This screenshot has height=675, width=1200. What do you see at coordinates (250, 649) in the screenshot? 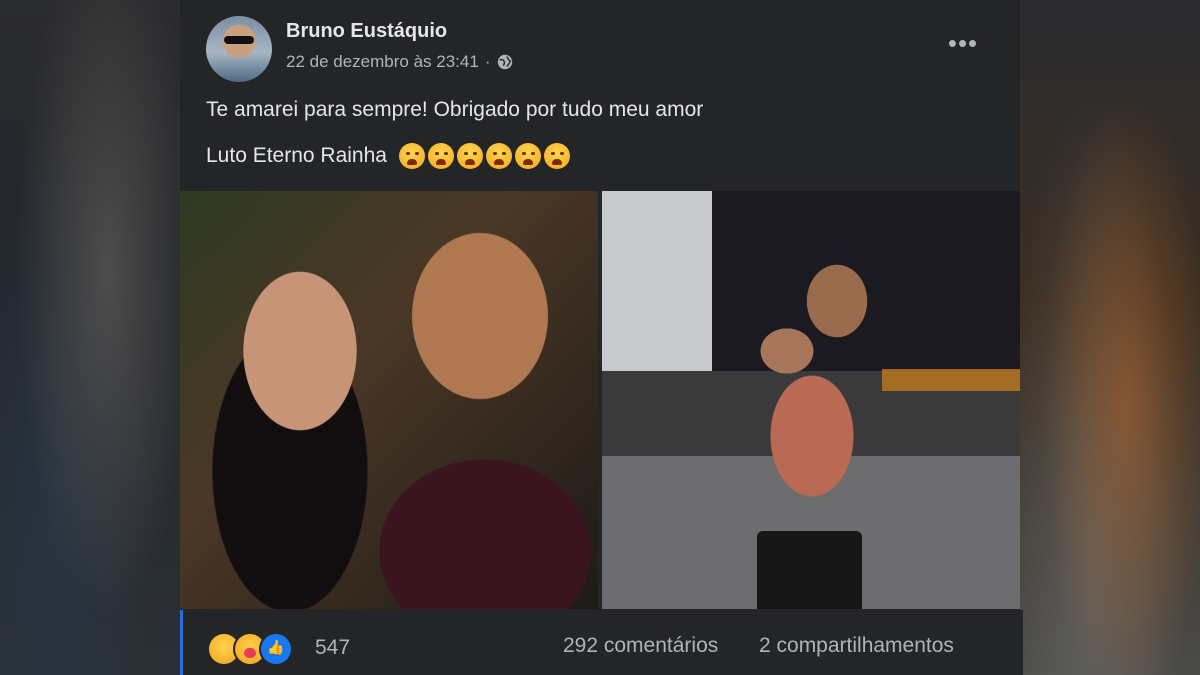
I see `reaction-icons` at bounding box center [250, 649].